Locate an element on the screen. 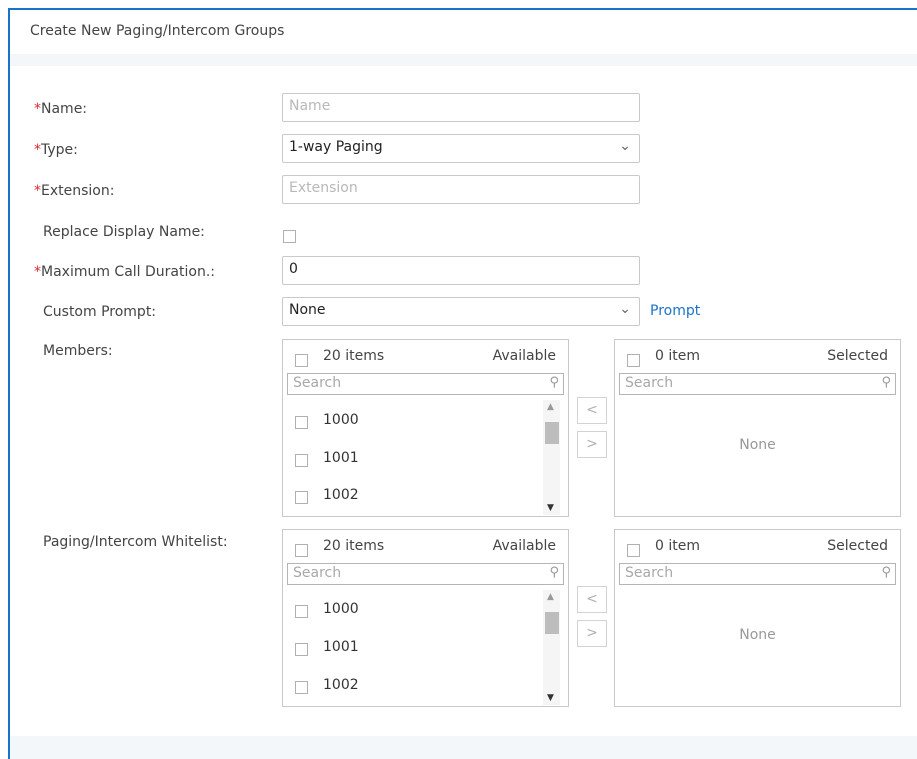  whitelist-selected-select-all-checkbox is located at coordinates (633, 550).